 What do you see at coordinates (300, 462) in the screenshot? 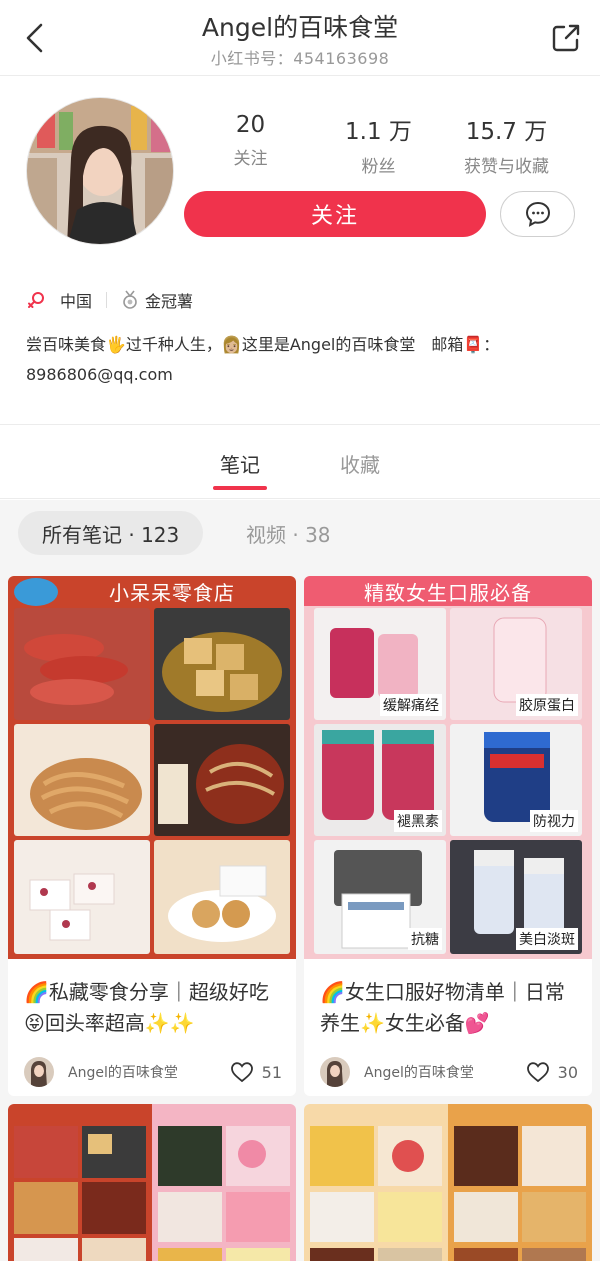
I see `content-tabs: 笔记 收藏` at bounding box center [300, 462].